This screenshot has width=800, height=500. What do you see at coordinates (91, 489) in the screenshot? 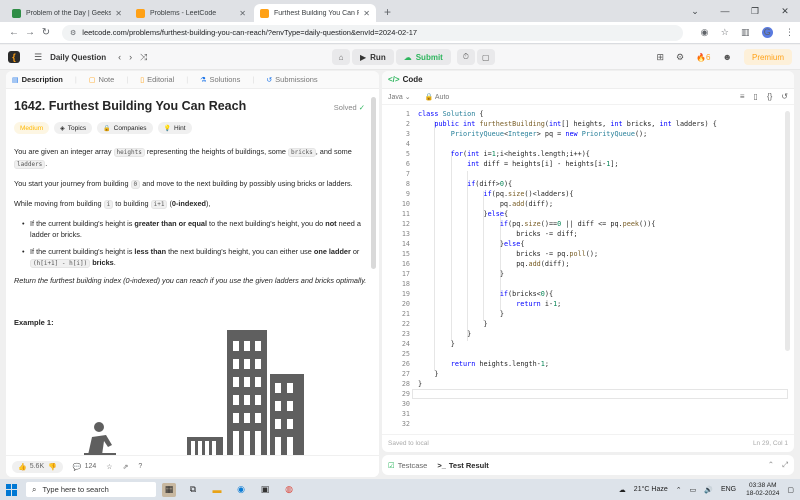
I see `taskbar-search-input: ⌕ Type here to search` at bounding box center [91, 489].